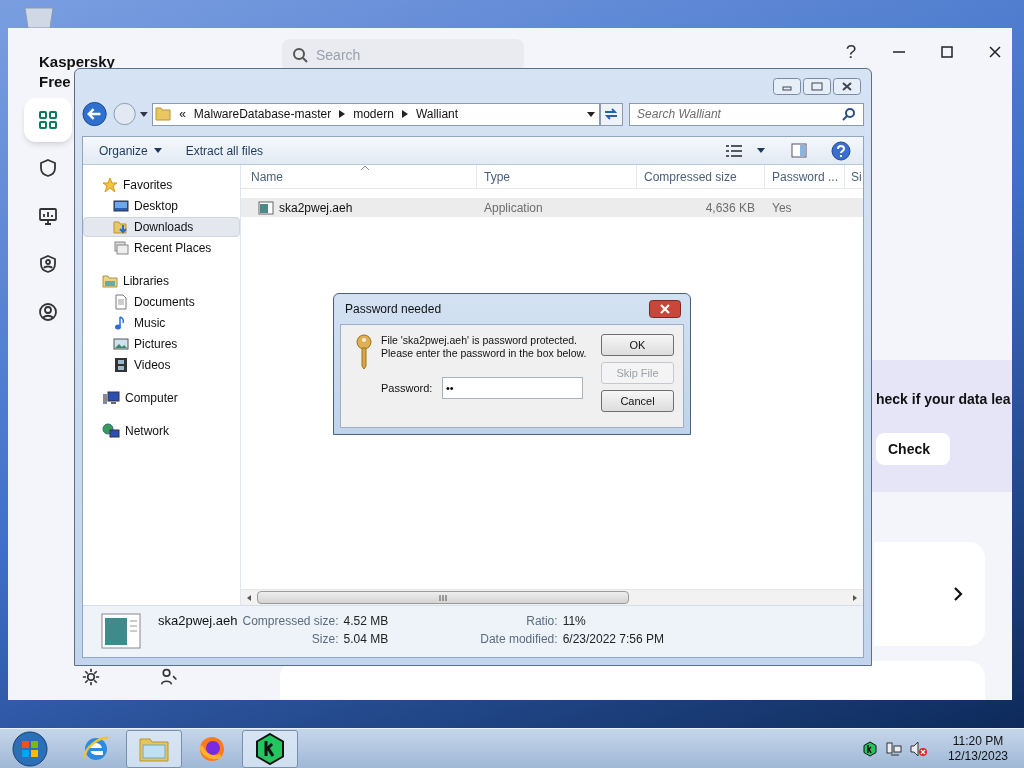 This screenshot has width=1024, height=768. I want to click on column-header: Si, so click(854, 176).